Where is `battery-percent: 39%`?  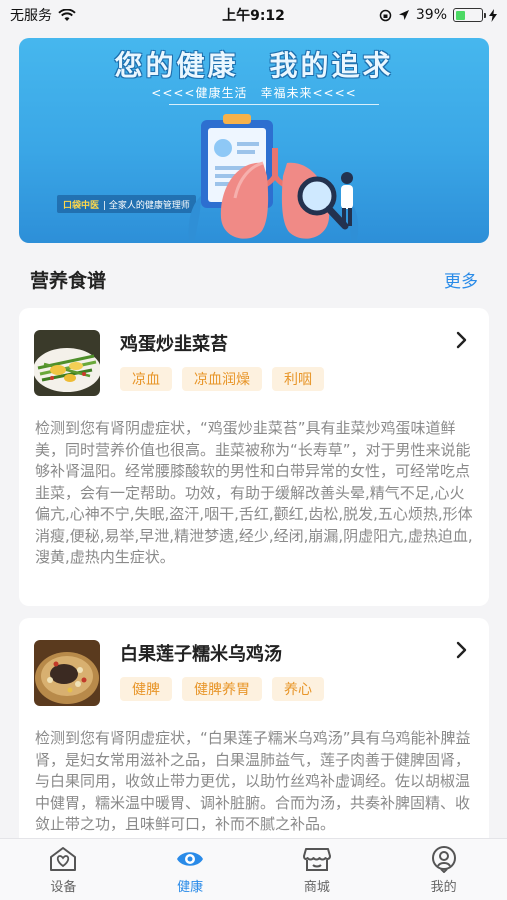
battery-percent: 39% is located at coordinates (431, 15).